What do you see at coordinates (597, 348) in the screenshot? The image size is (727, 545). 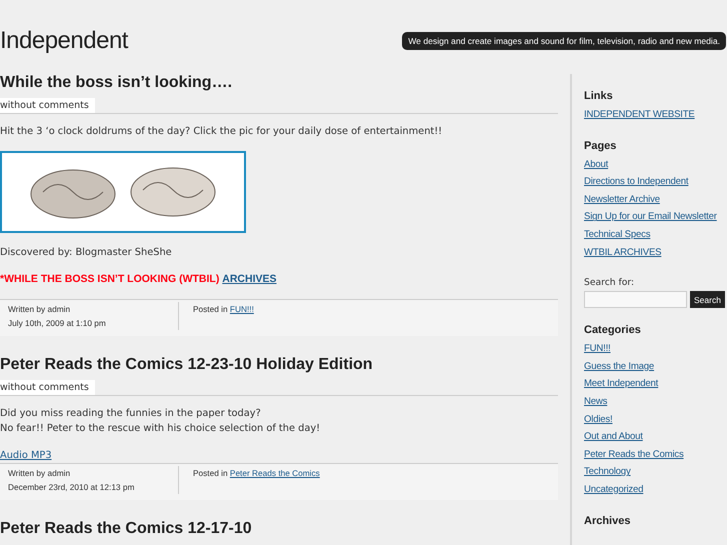 I see `sidebar-link: FUN!!!` at bounding box center [597, 348].